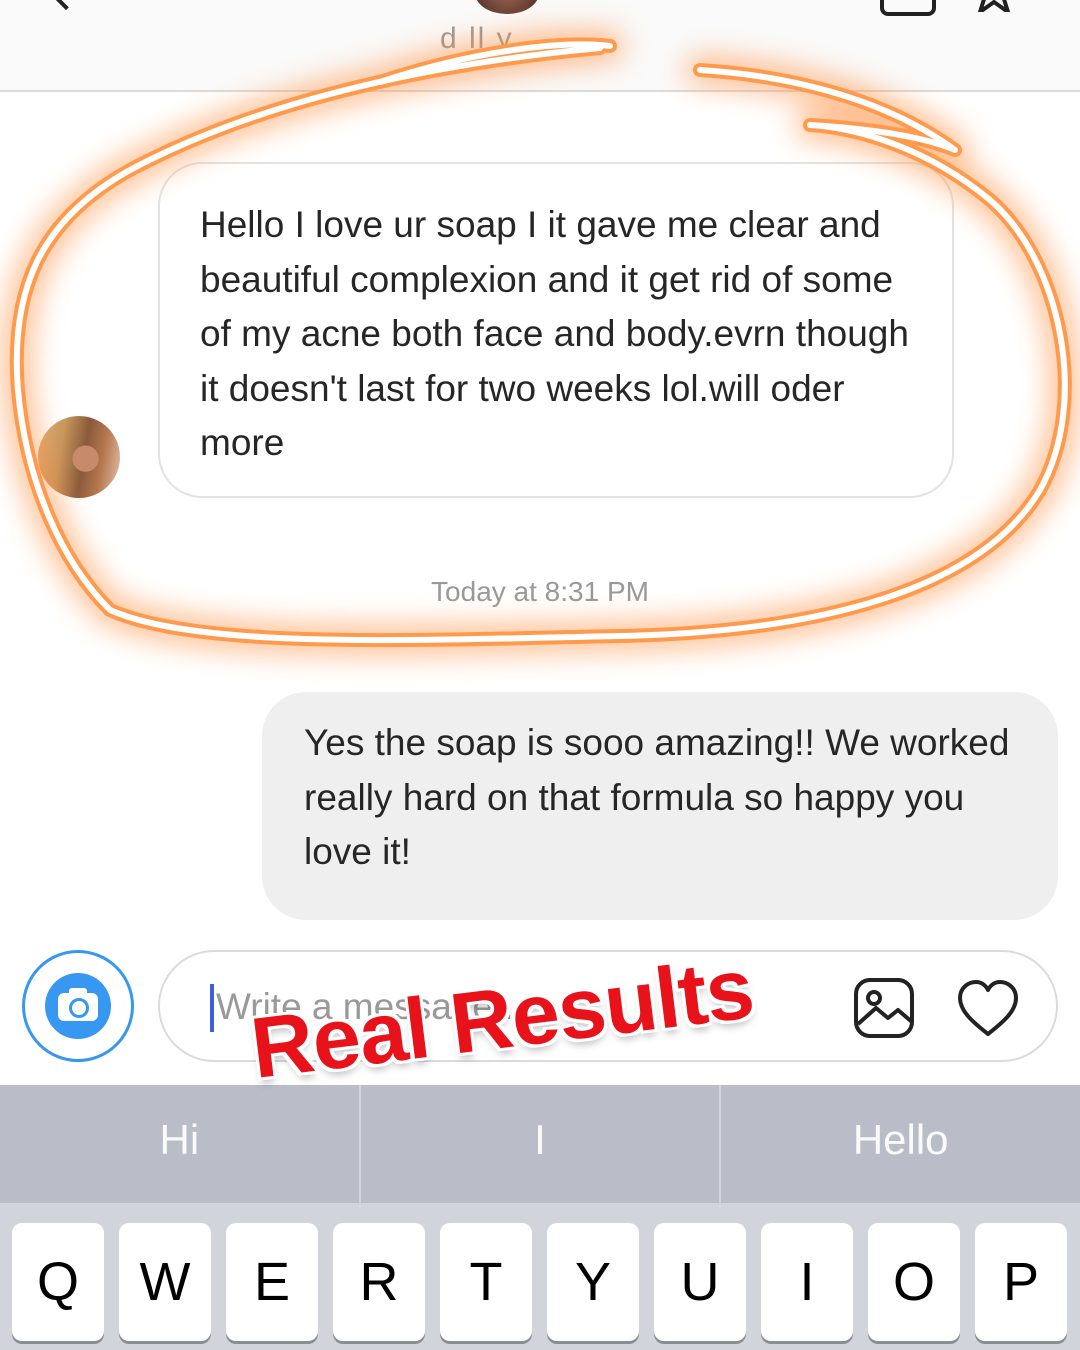  What do you see at coordinates (807, 1282) in the screenshot?
I see `key-i: I` at bounding box center [807, 1282].